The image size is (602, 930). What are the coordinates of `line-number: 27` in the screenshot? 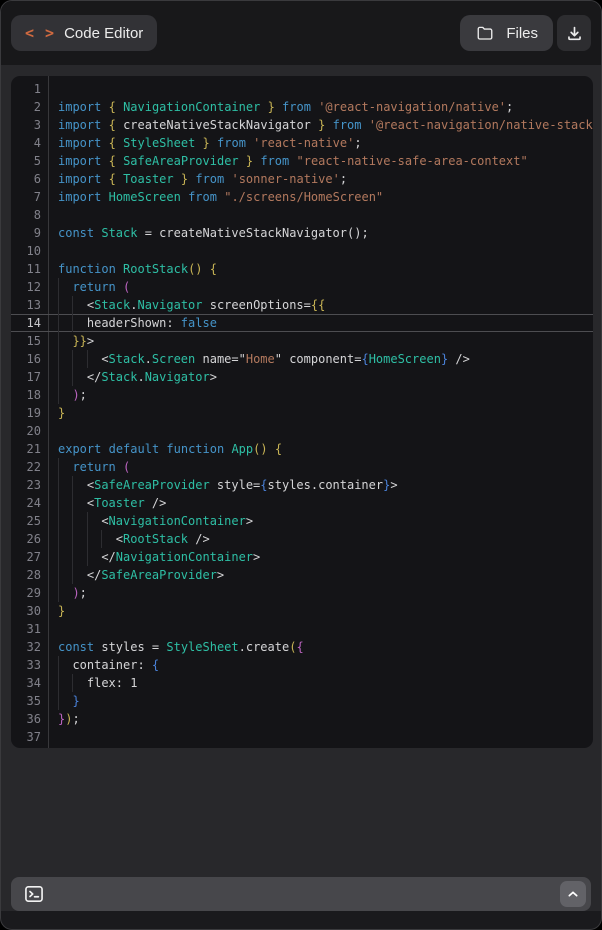 It's located at (33, 557).